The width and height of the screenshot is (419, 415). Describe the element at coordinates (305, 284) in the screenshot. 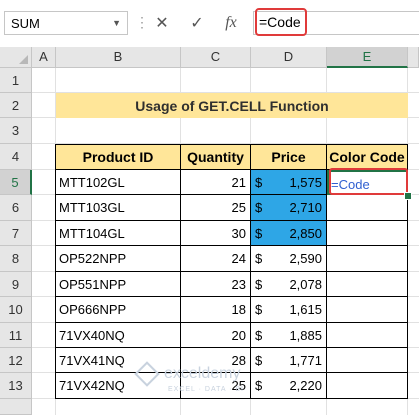

I see `price-value: 2,078` at that location.